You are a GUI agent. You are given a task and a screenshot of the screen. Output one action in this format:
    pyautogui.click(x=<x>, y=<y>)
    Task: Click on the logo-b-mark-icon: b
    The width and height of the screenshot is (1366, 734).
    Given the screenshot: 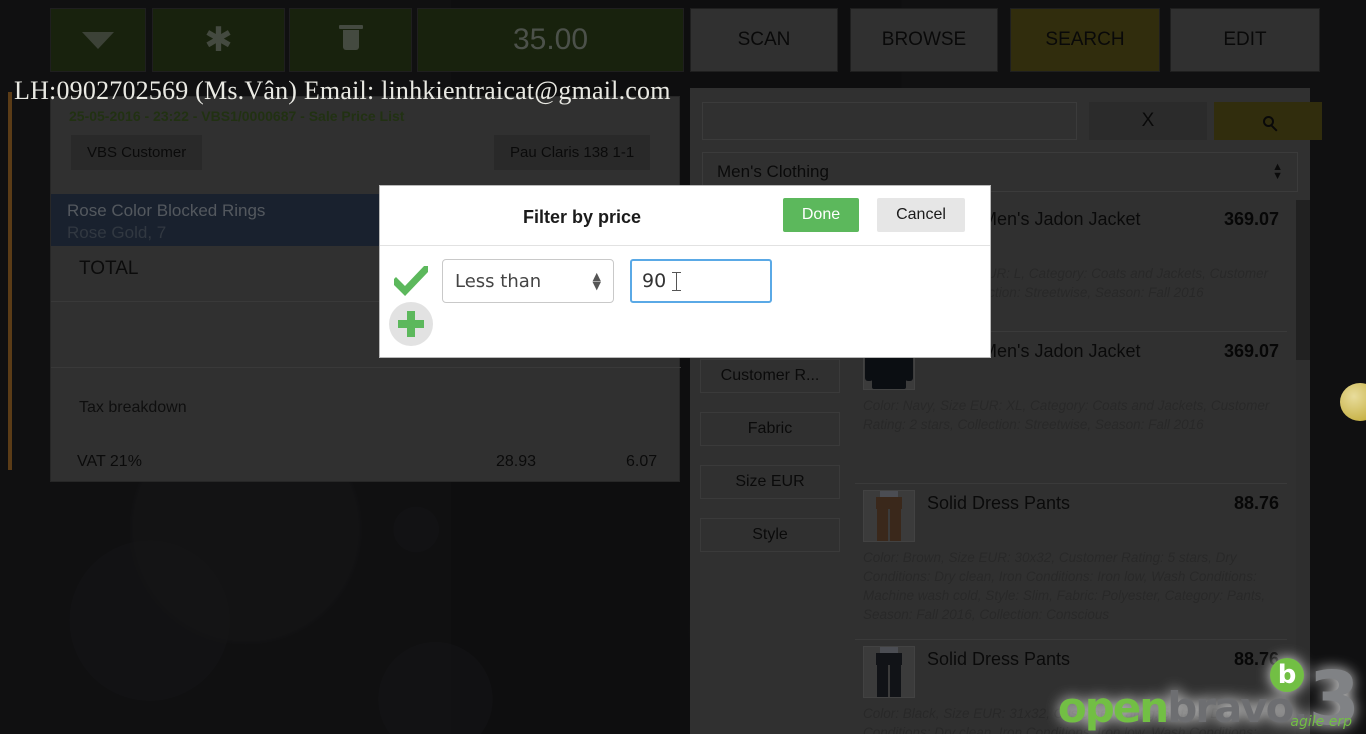 What is the action you would take?
    pyautogui.click(x=1287, y=675)
    